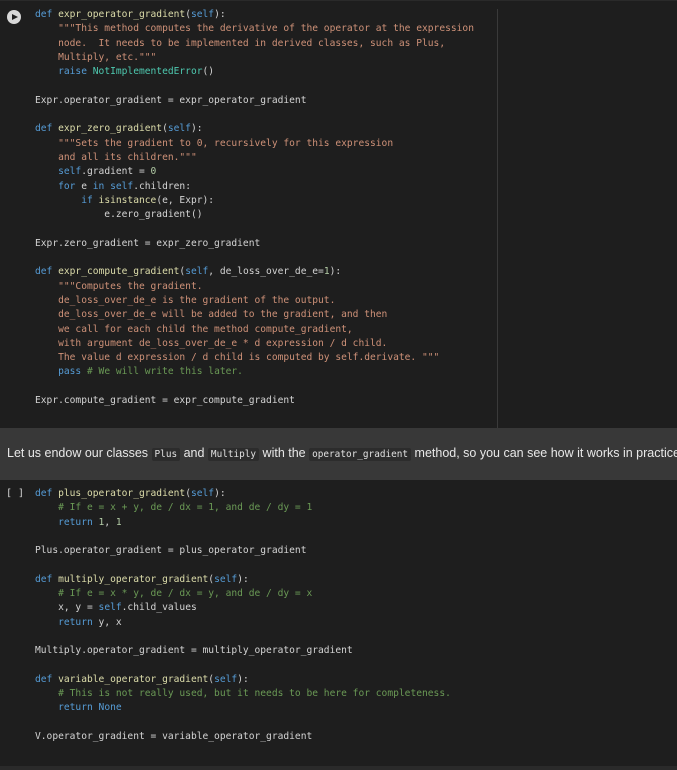  Describe the element at coordinates (147, 72) in the screenshot. I see `code-token: NotImplementedError` at that location.